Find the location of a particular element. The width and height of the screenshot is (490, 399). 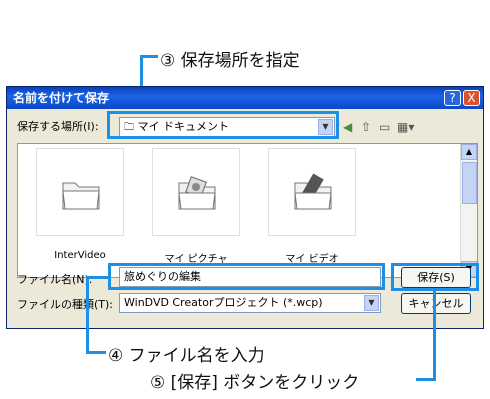

back-icon: ◀ is located at coordinates (347, 127).